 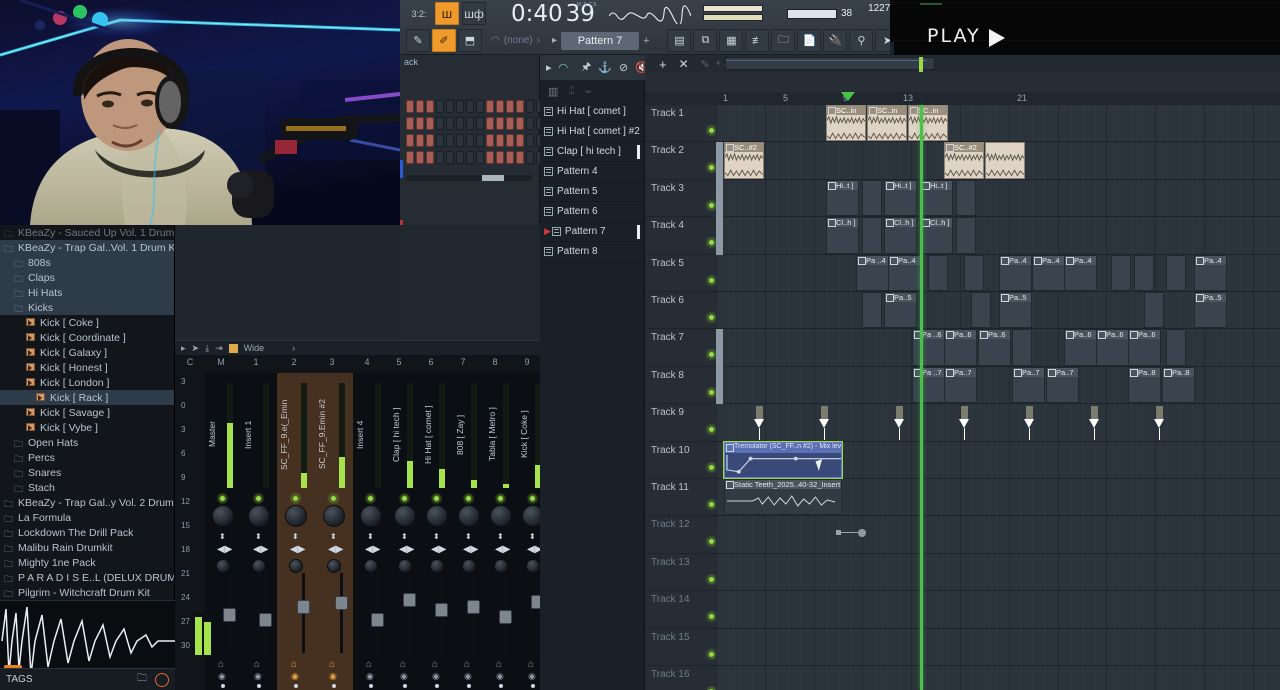 What do you see at coordinates (357, 348) in the screenshot?
I see `mixer-toolbar: ▸ ➤ ⤓ ⇥ Wide ›` at bounding box center [357, 348].